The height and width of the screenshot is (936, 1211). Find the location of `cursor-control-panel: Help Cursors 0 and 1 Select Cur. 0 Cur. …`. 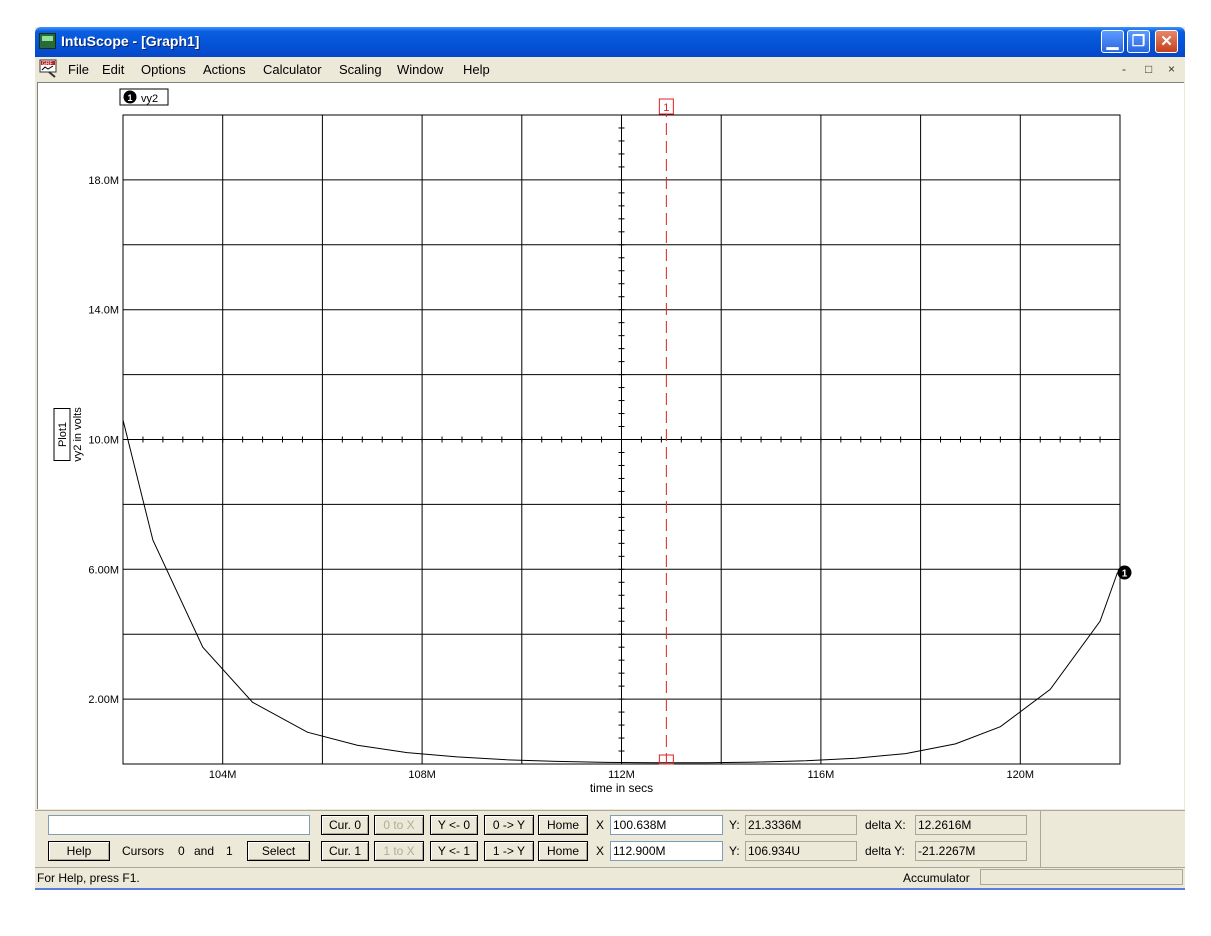

cursor-control-panel: Help Cursors 0 and 1 Select Cur. 0 Cur. … is located at coordinates (610, 838).